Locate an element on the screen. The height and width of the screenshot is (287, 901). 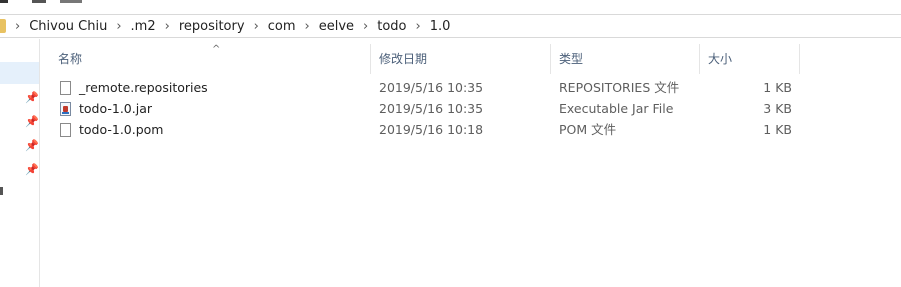
column-header-name: 名称 ^ is located at coordinates (205, 59).